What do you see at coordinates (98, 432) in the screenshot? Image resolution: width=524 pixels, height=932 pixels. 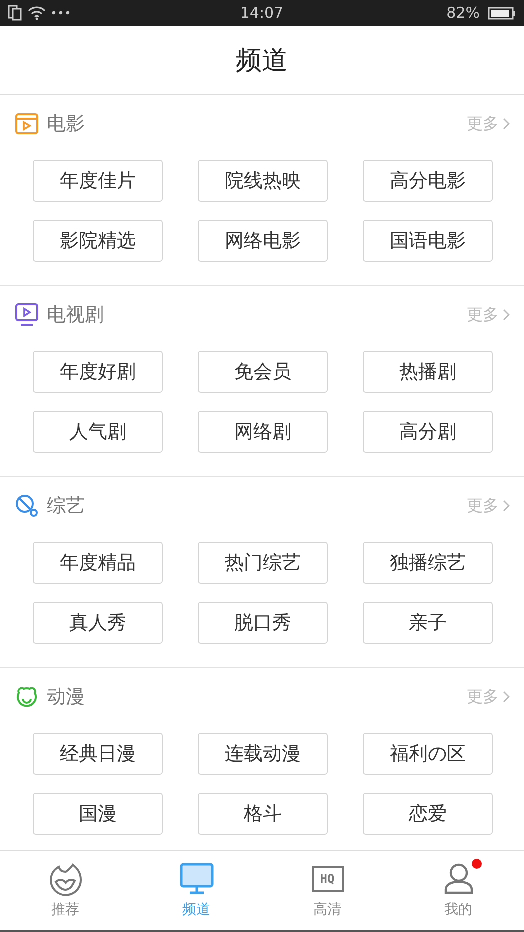 I see `category-button: 人气剧` at bounding box center [98, 432].